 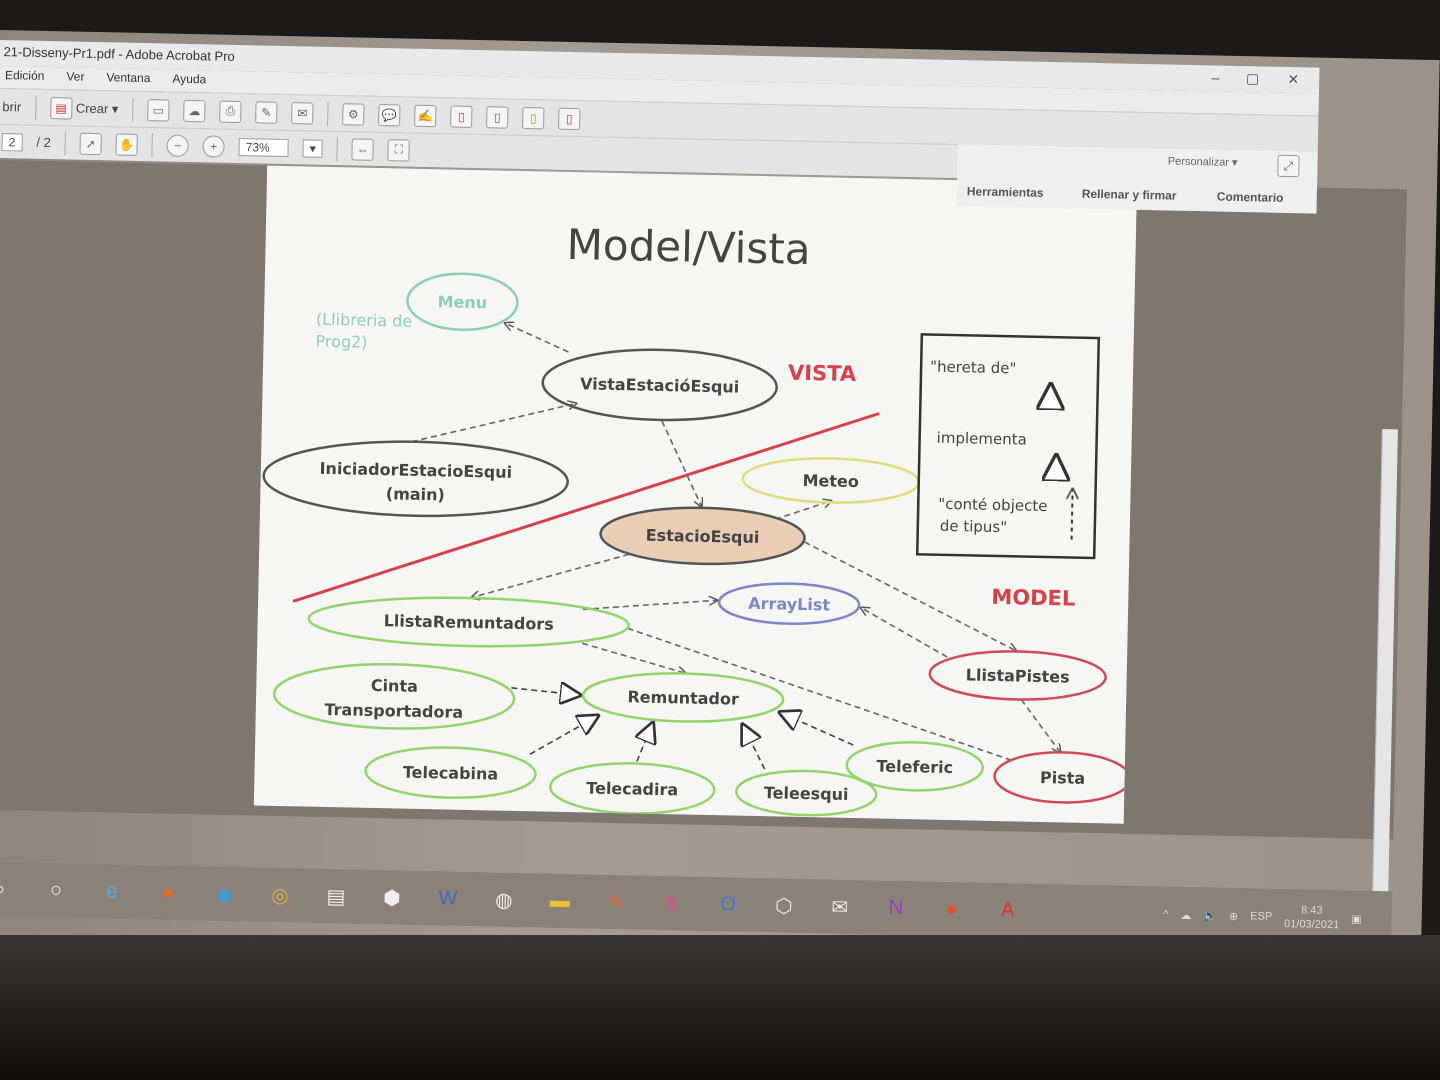 I want to click on menu-edicion: Edición, so click(x=25, y=77).